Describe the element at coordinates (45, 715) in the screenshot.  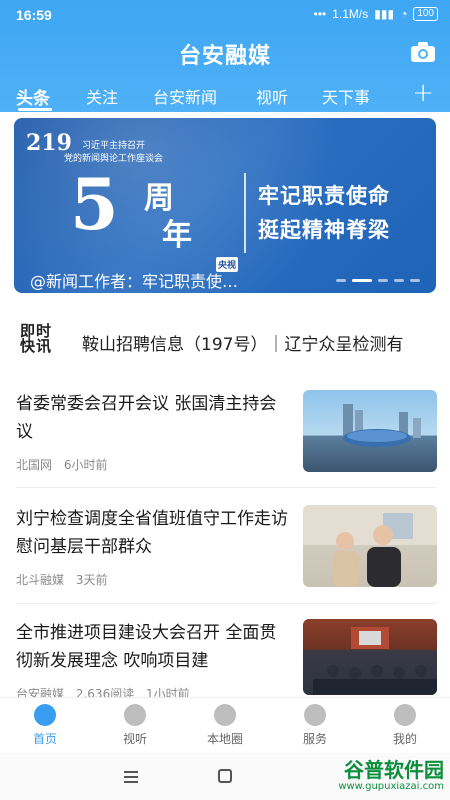
I see `home-icon` at that location.